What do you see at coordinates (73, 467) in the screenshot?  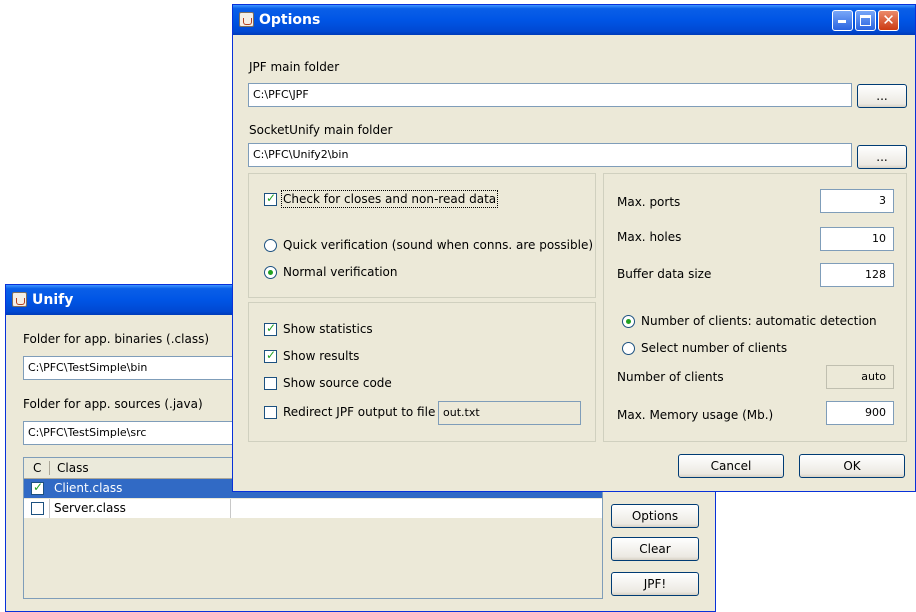 I see `column-header-class: Class` at bounding box center [73, 467].